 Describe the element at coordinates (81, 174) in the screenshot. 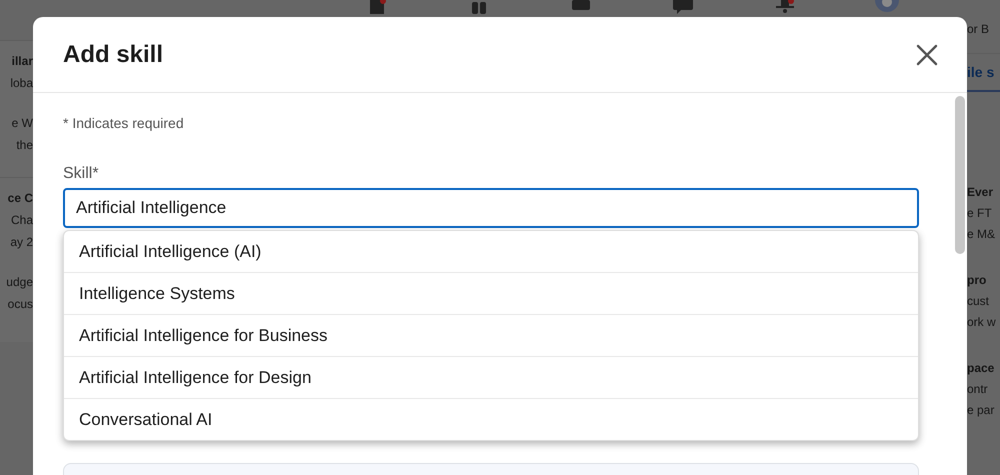

I see `field-label: Skill*` at that location.